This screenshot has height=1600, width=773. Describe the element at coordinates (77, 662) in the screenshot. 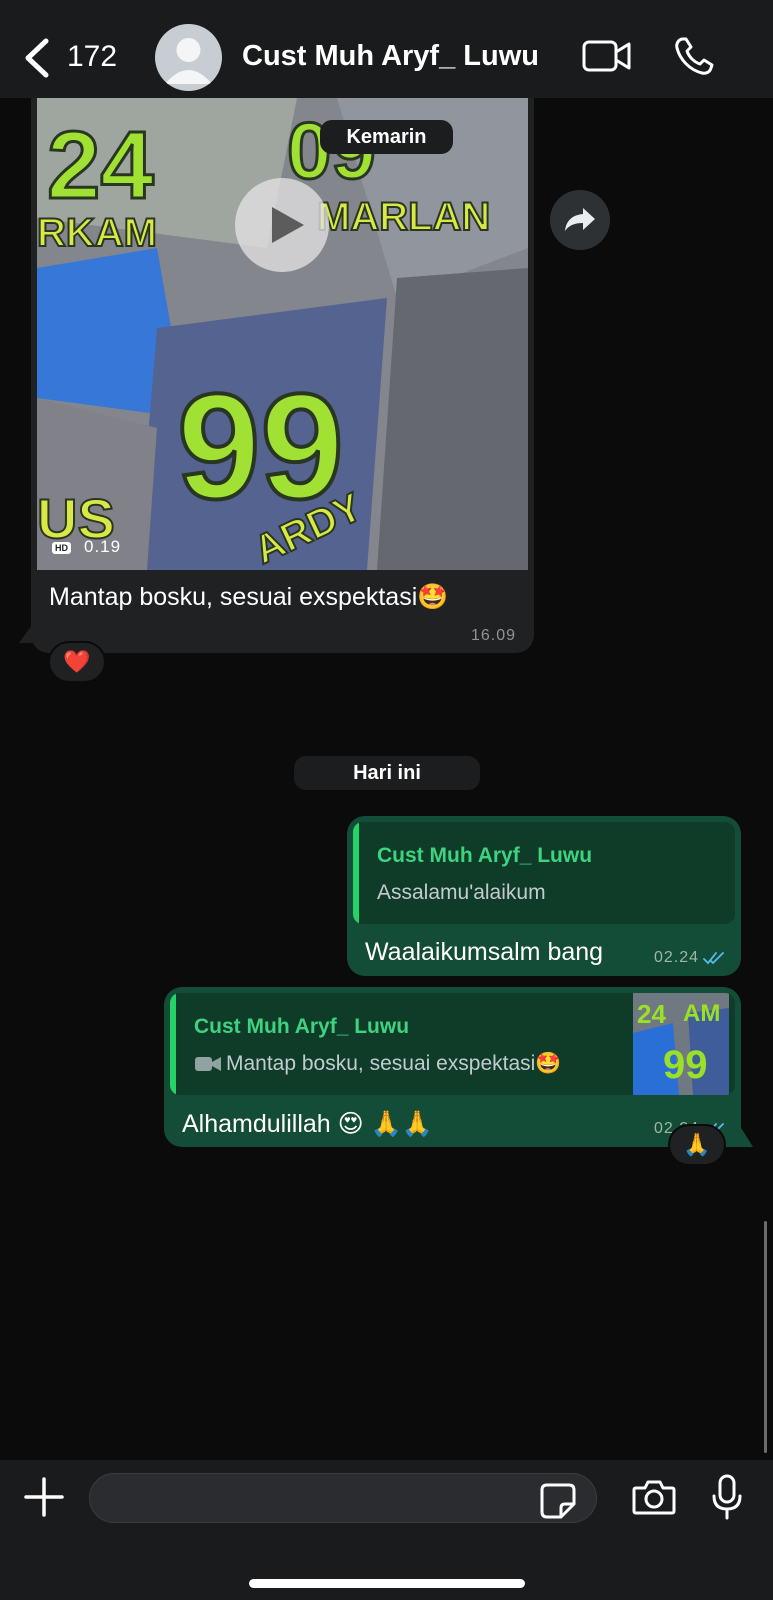

I see `reaction-badge: ❤️` at that location.